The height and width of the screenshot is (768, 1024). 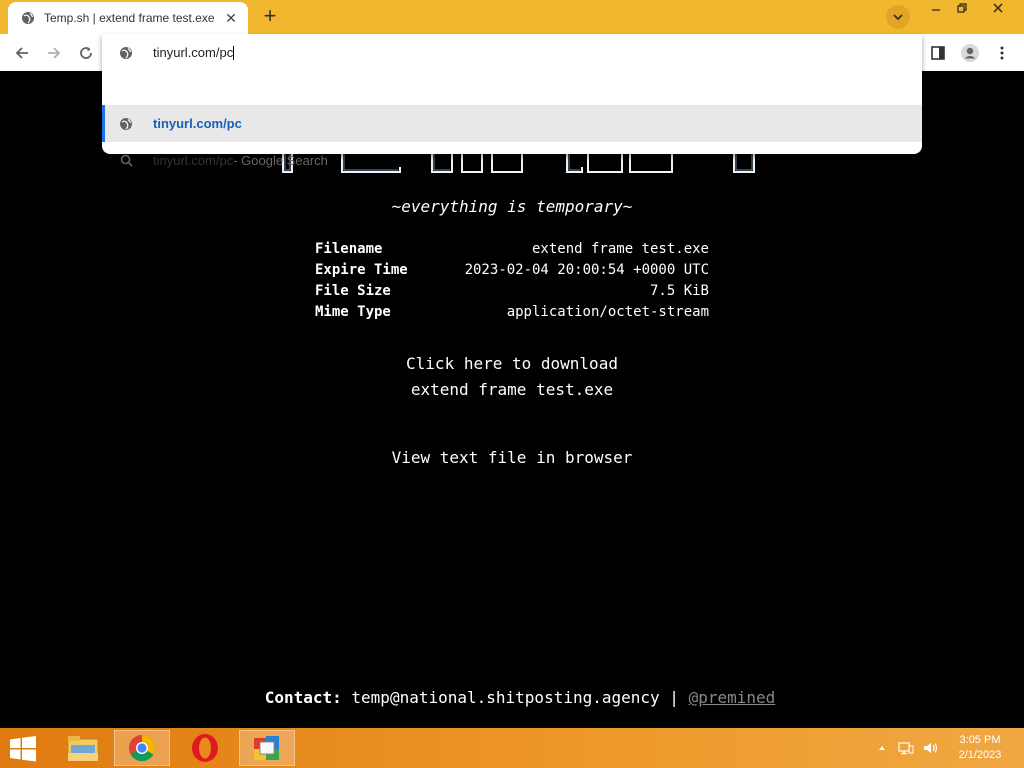 I want to click on arrow-left-icon, so click(x=21, y=53).